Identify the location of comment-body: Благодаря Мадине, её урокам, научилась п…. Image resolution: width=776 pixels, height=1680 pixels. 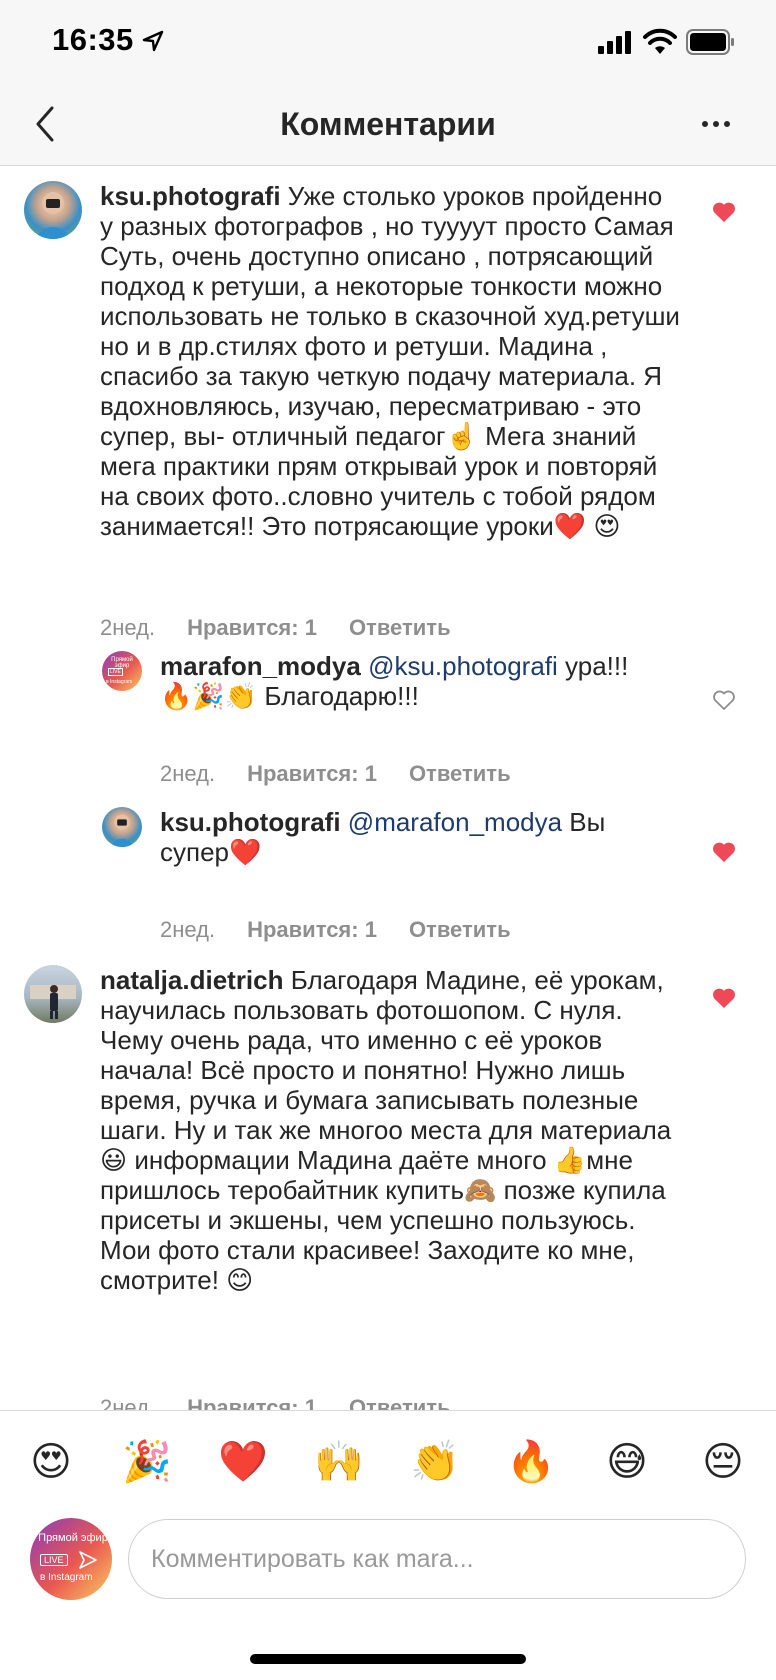
(386, 1130).